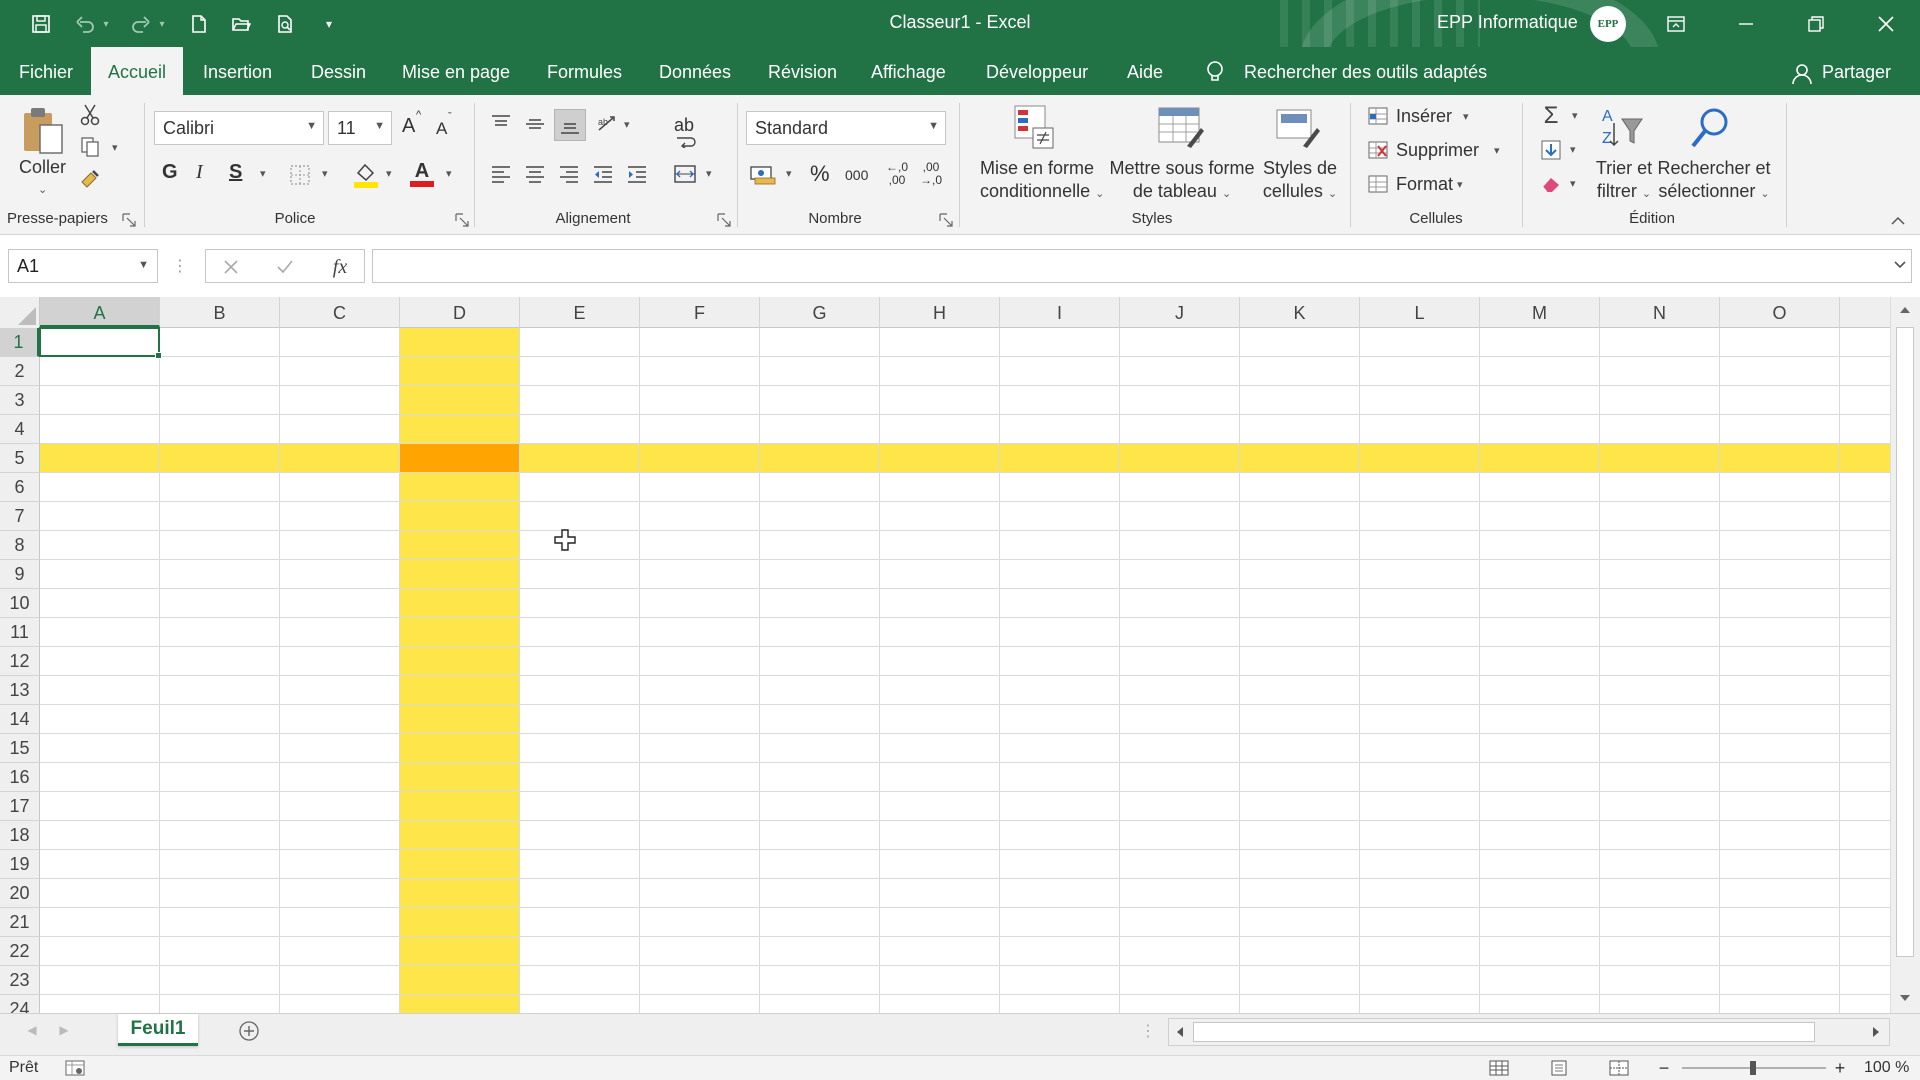 The image size is (1920, 1080). Describe the element at coordinates (607, 124) in the screenshot. I see `orientation-icon: ab` at that location.